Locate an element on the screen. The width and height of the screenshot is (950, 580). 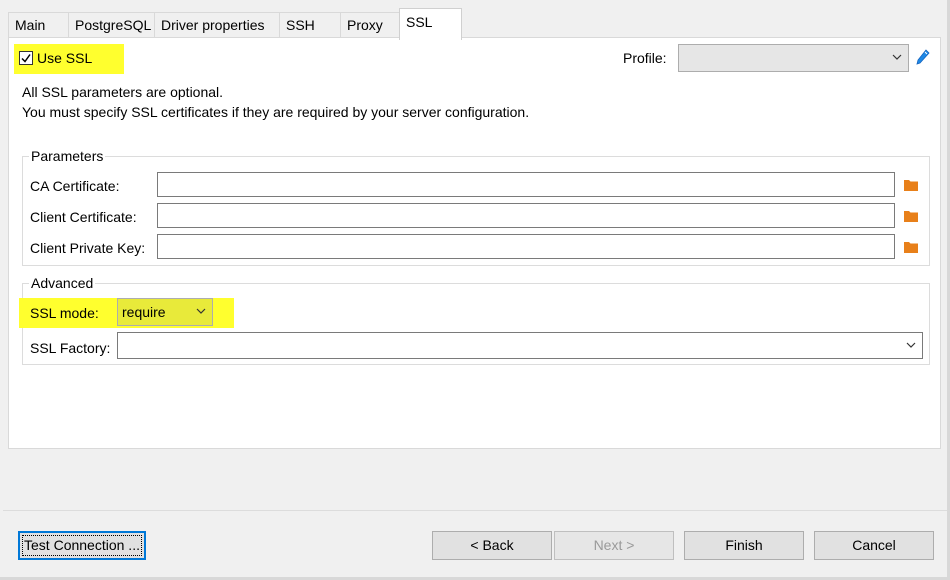
info-line-1: All SSL parameters are optional. is located at coordinates (123, 92).